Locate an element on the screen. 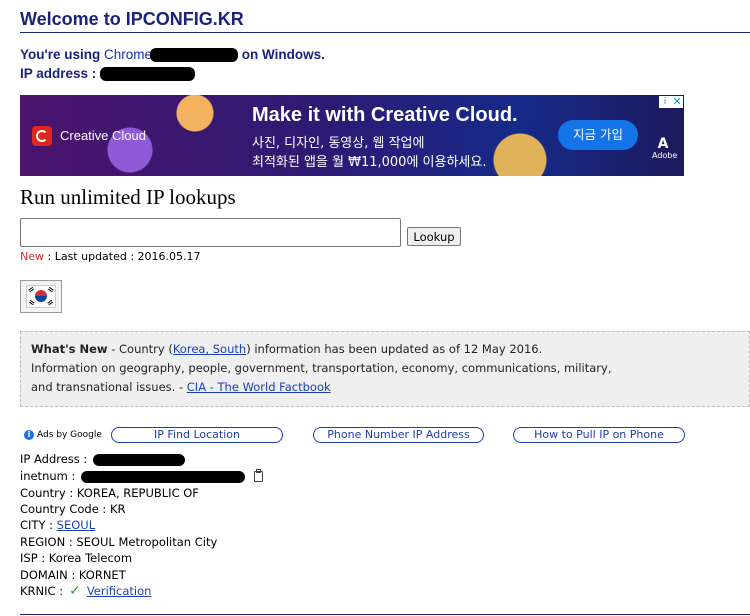 The image size is (750, 616). info-city: CITY : SEOUL is located at coordinates (57, 525).